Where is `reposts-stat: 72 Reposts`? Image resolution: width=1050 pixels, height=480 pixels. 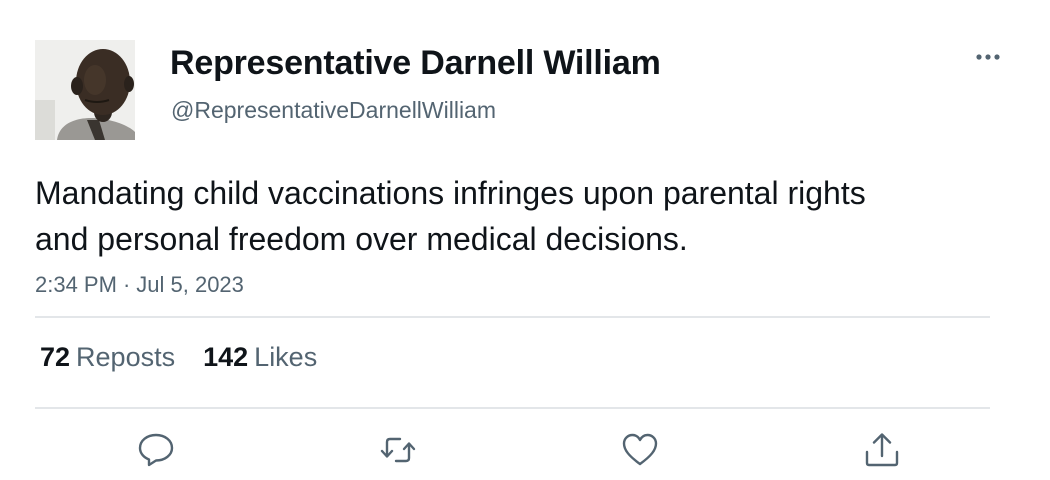 reposts-stat: 72 Reposts is located at coordinates (107, 357).